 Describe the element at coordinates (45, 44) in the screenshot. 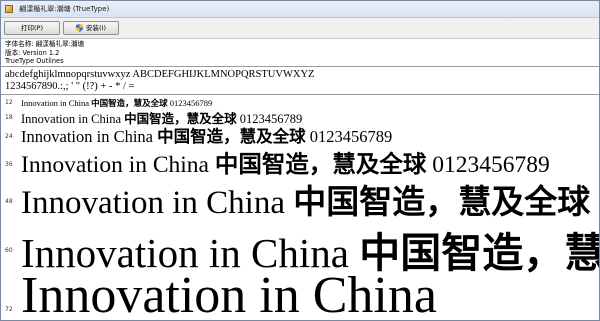

I see `font-name-line: 字体名称: 翩漾楯礼翠:潮塘` at that location.